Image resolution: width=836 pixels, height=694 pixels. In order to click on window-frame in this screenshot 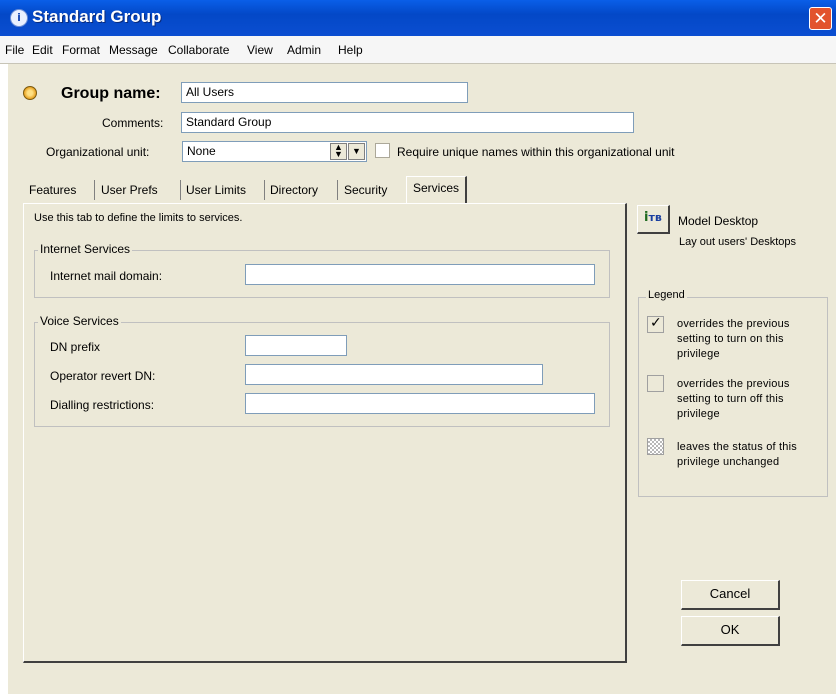, I will do `click(4, 379)`.